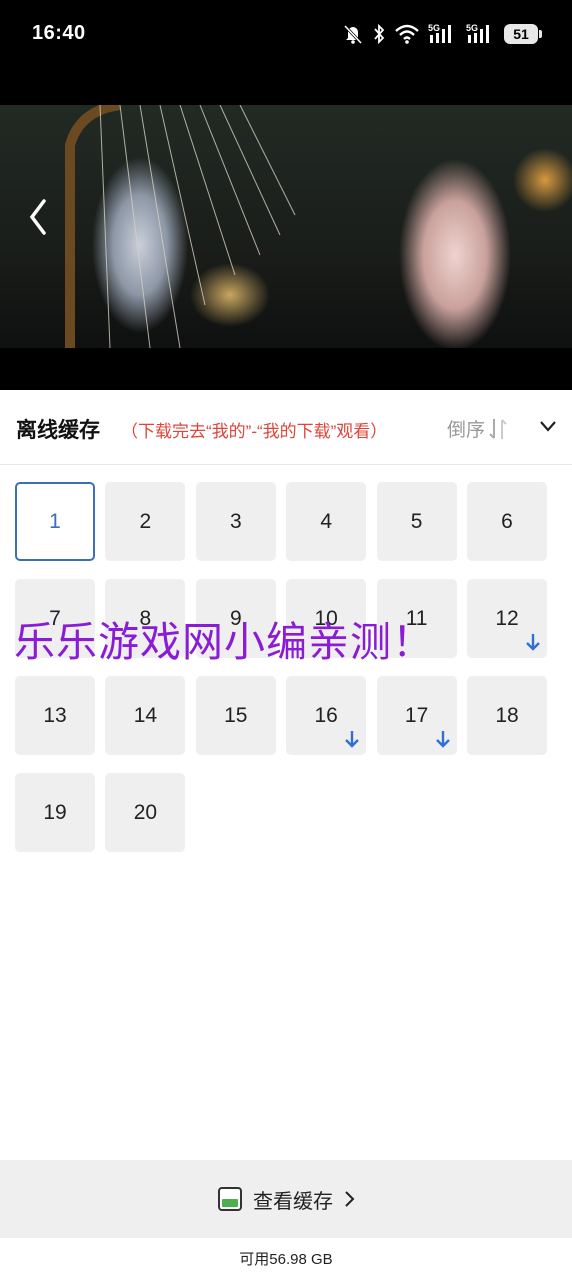 The width and height of the screenshot is (572, 1279). I want to click on offline-cache-header: 离线缓存 （下载完去“我的”-“我的下载”观看） 倒序, so click(286, 427).